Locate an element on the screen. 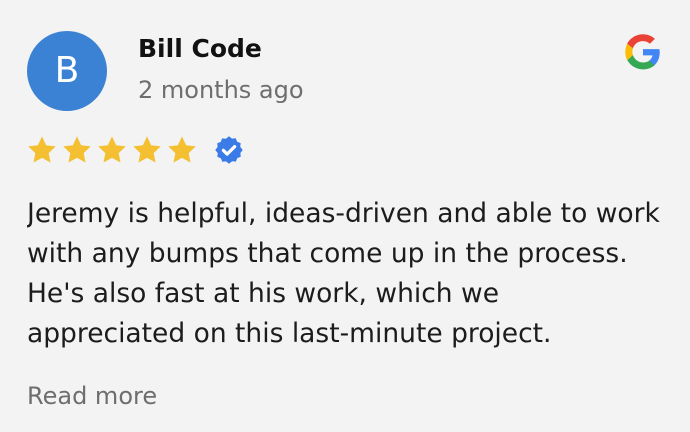 The width and height of the screenshot is (690, 432). reviewer-name: Bill Code is located at coordinates (200, 48).